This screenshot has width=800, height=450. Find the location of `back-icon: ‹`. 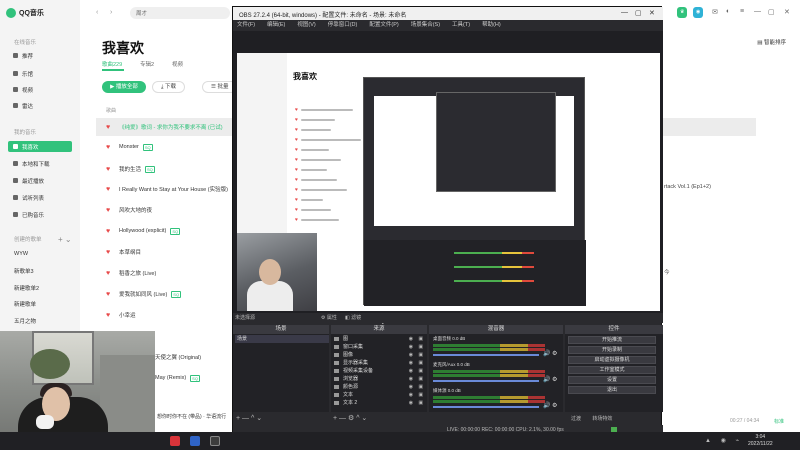

back-icon: ‹ is located at coordinates (97, 12).